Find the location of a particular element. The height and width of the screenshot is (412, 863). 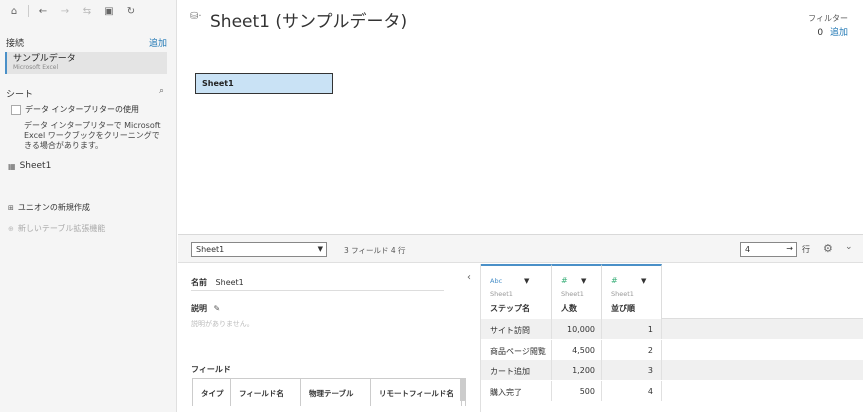

name-row: 名前 Sheet1 is located at coordinates (317, 284).